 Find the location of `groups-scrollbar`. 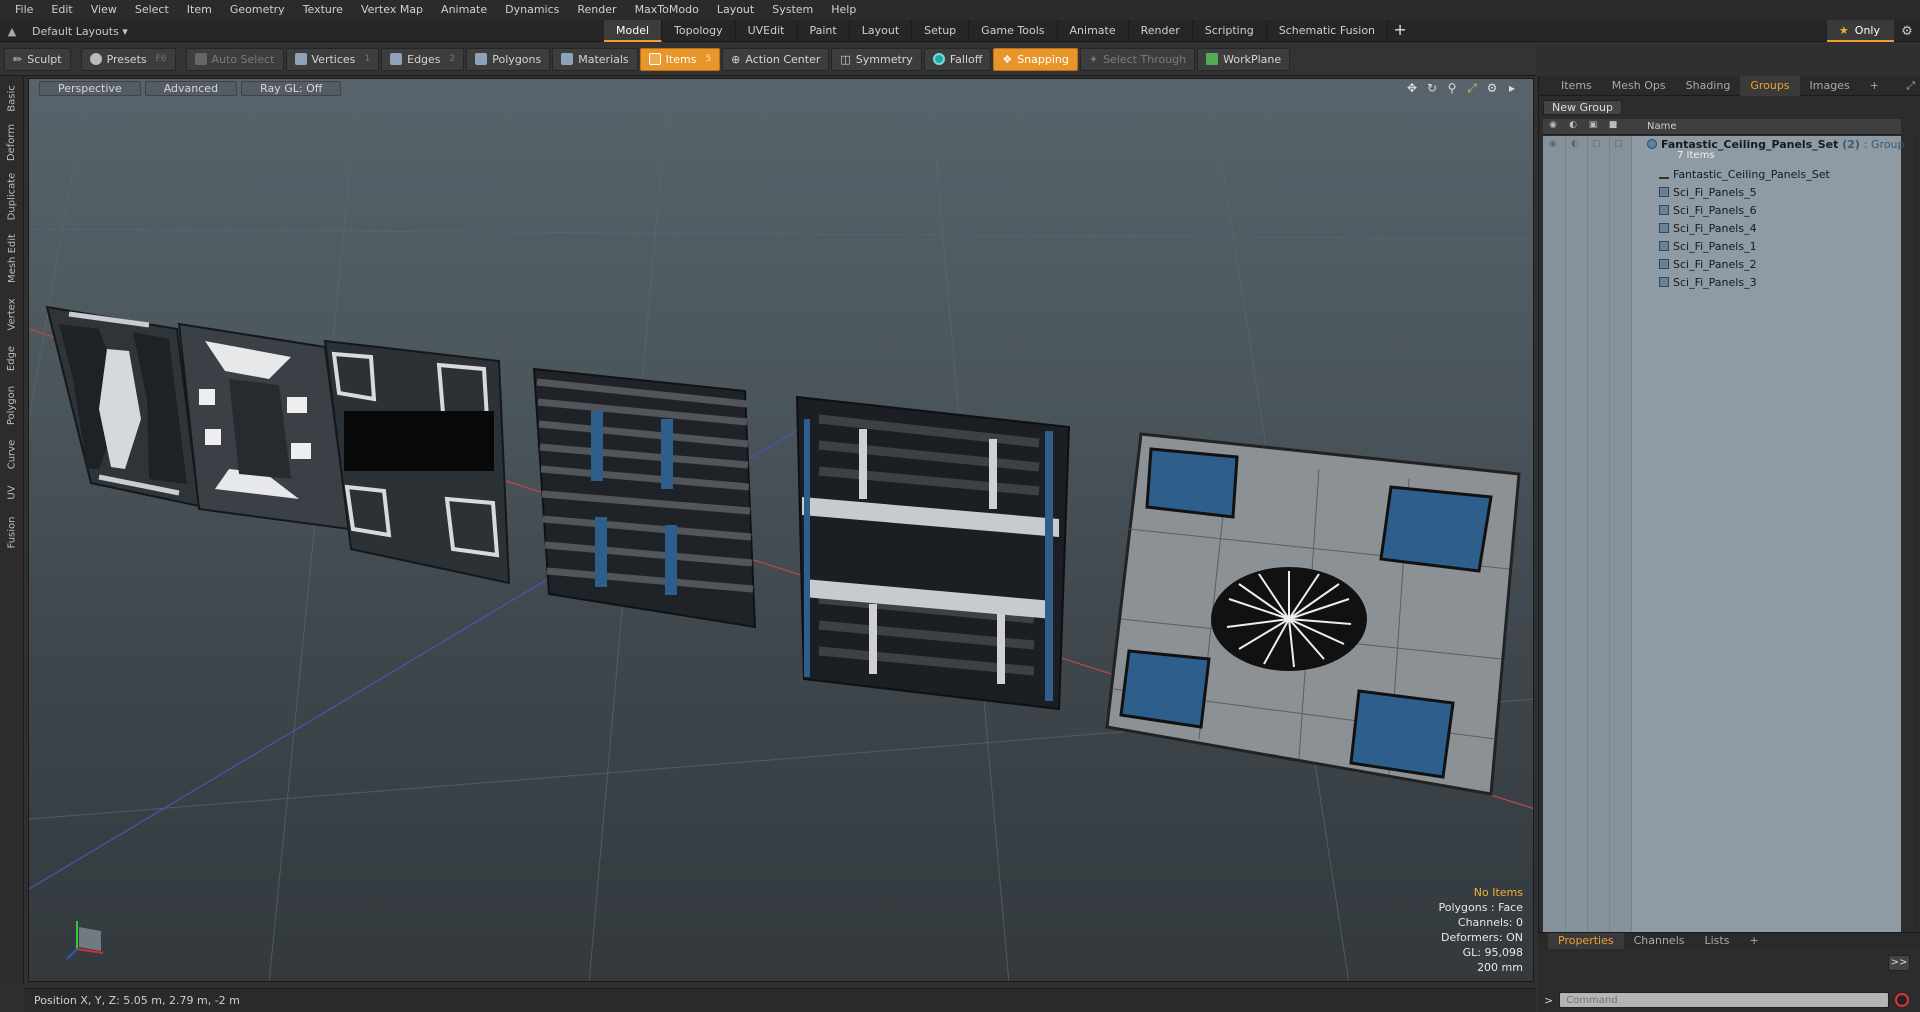

groups-scrollbar is located at coordinates (1915, 566).